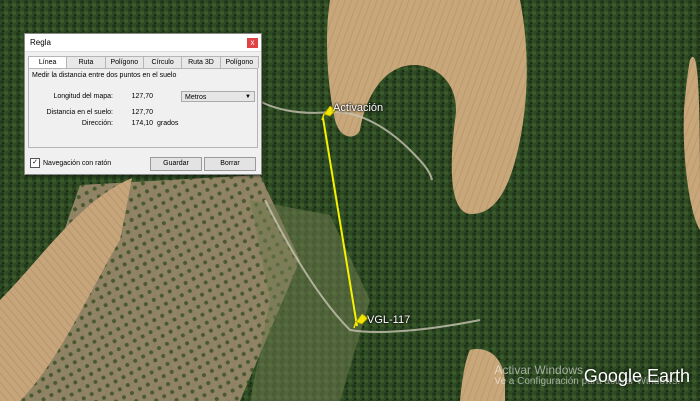  I want to click on pin-activacion-label: Activación, so click(358, 108).